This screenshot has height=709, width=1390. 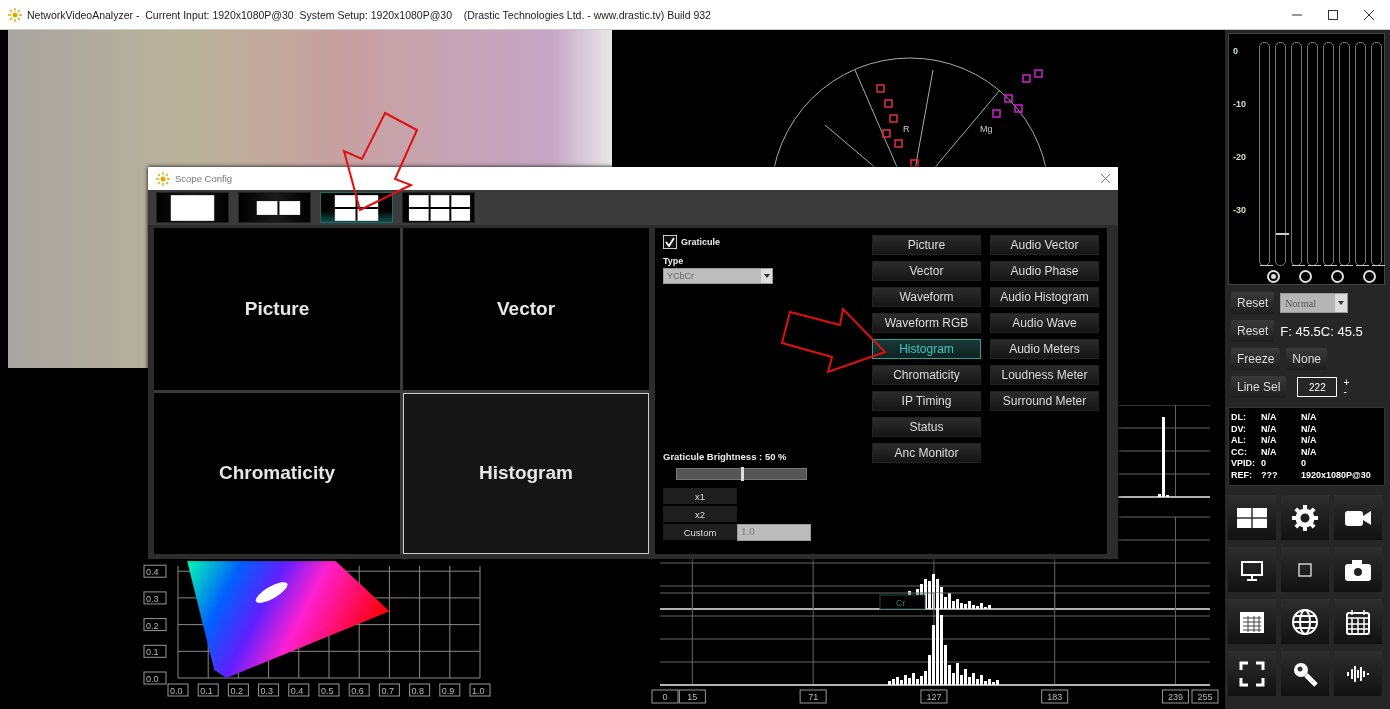 I want to click on mode-select: Normal, so click(x=1314, y=303).